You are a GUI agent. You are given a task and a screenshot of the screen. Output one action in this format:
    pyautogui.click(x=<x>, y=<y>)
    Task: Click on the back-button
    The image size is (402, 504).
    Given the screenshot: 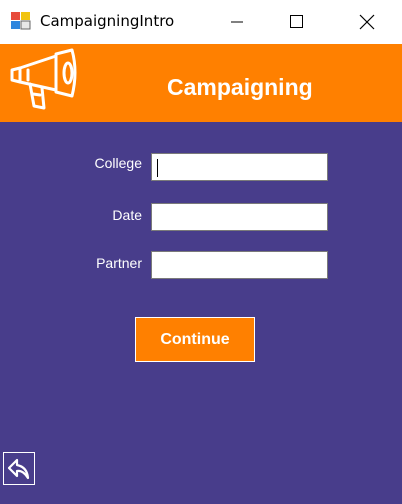 What is the action you would take?
    pyautogui.click(x=19, y=468)
    